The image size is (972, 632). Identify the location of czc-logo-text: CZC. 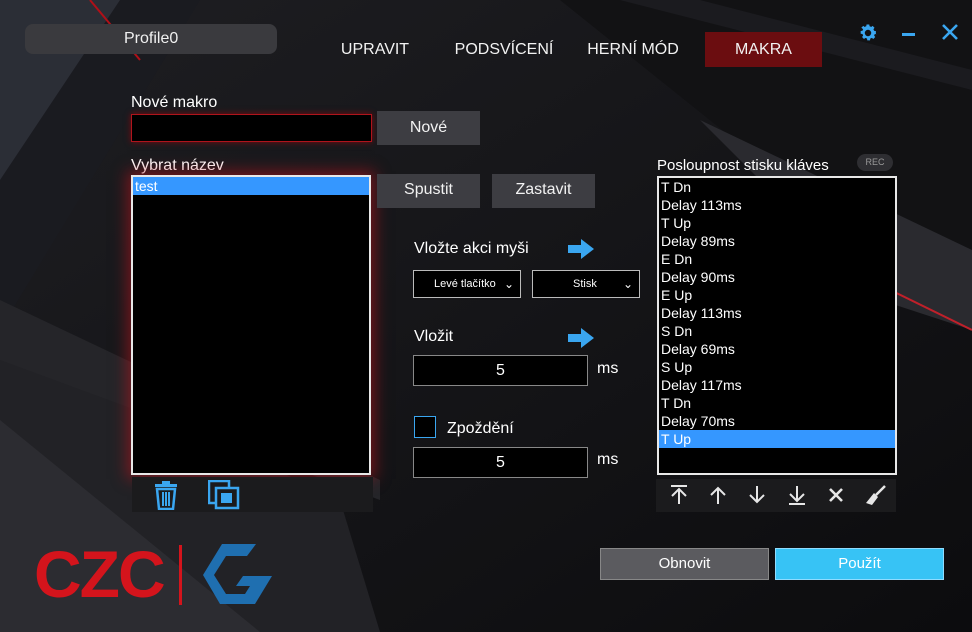
(100, 574).